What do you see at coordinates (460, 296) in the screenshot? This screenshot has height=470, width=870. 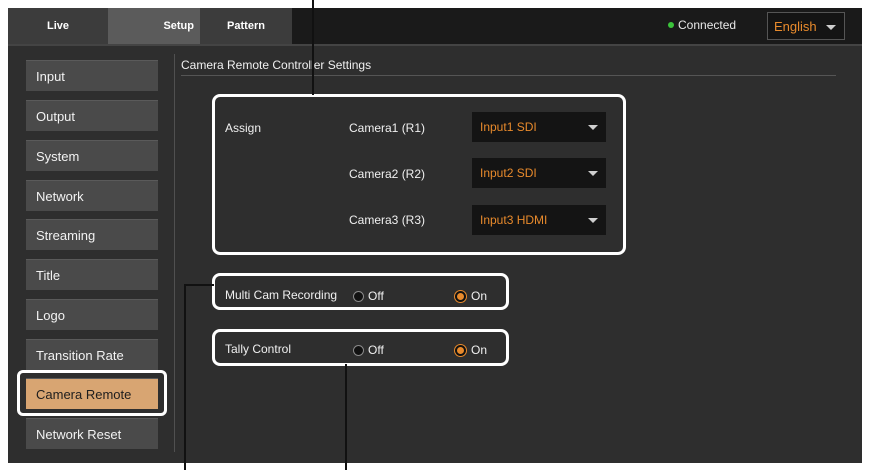 I see `multi-cam-on-radio` at bounding box center [460, 296].